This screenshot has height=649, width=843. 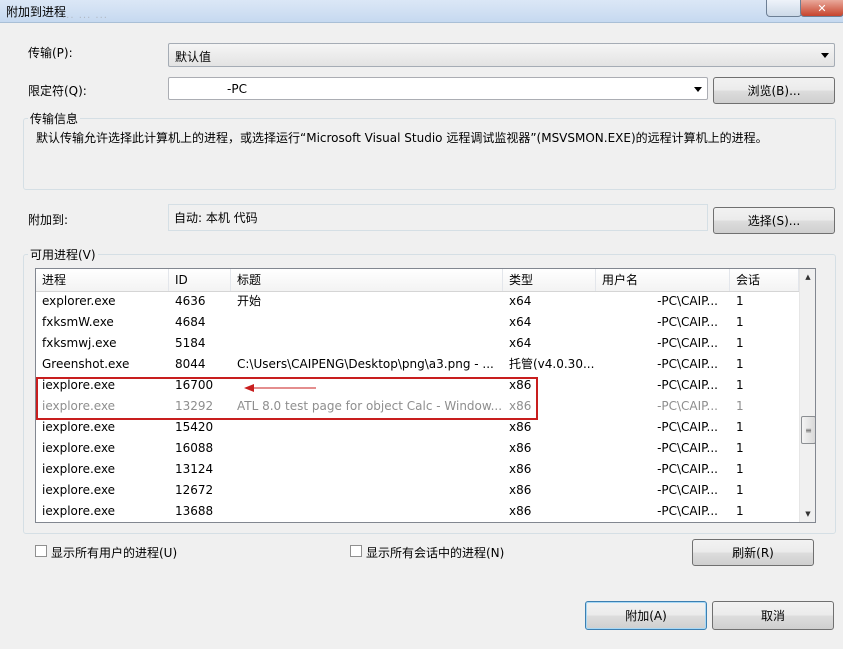 What do you see at coordinates (50, 53) in the screenshot?
I see `transport-label: 传输(P):` at bounding box center [50, 53].